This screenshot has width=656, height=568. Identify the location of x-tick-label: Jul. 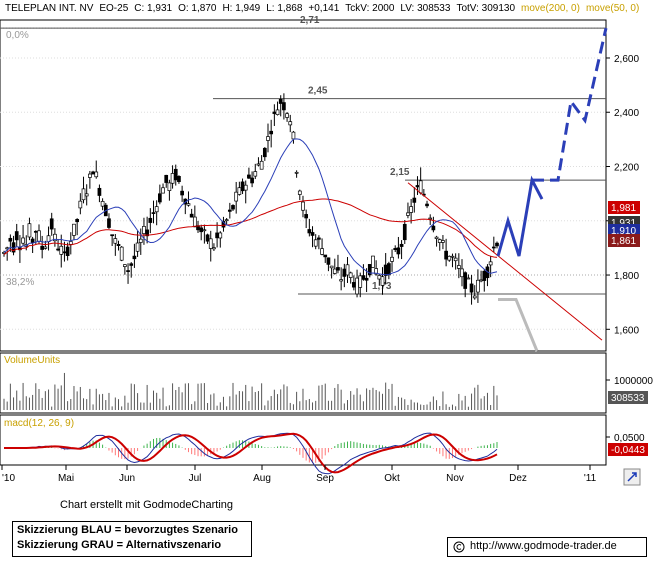
(195, 478).